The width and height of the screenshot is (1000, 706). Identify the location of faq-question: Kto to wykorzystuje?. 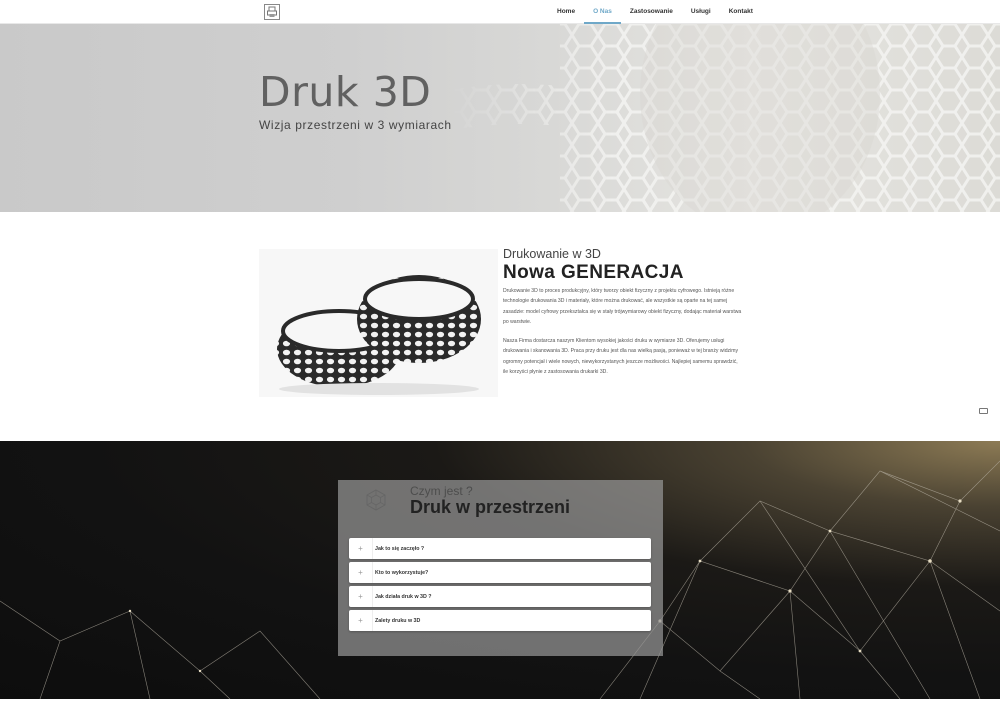
(402, 572).